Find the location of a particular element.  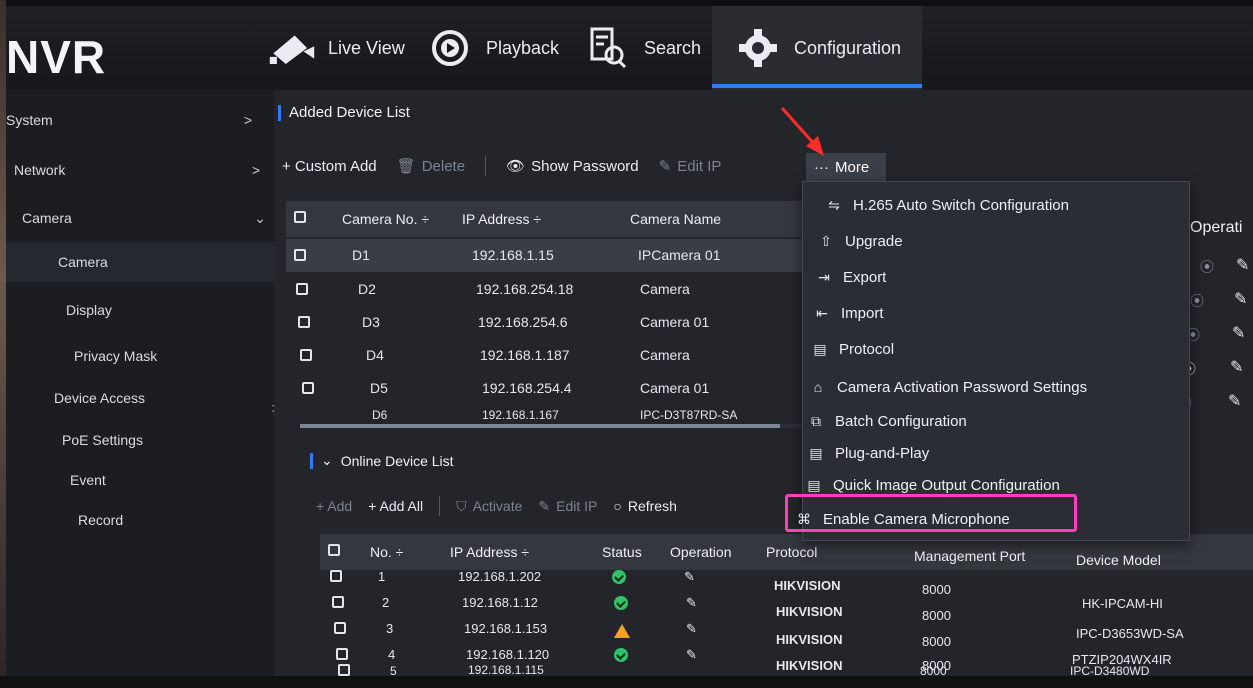

operation-column-partial: Operati ⦿ ✎ ⦿ ✎ ⦿ ✎ ⦿ ✎ ⦿ ✎ is located at coordinates (1215, 311).